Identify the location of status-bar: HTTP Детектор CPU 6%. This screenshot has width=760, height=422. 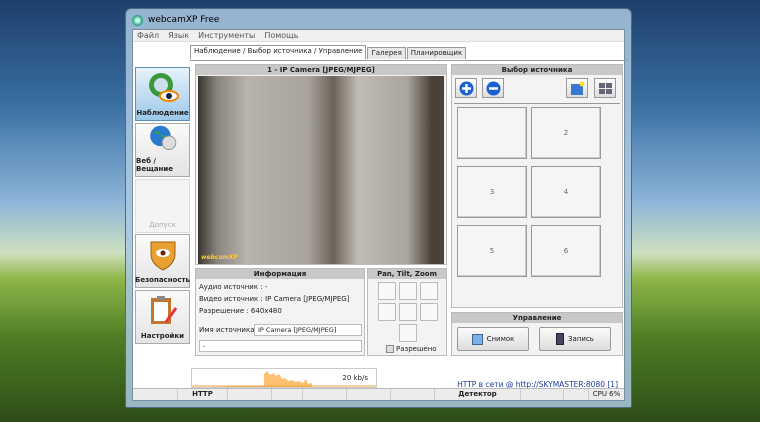
(378, 394).